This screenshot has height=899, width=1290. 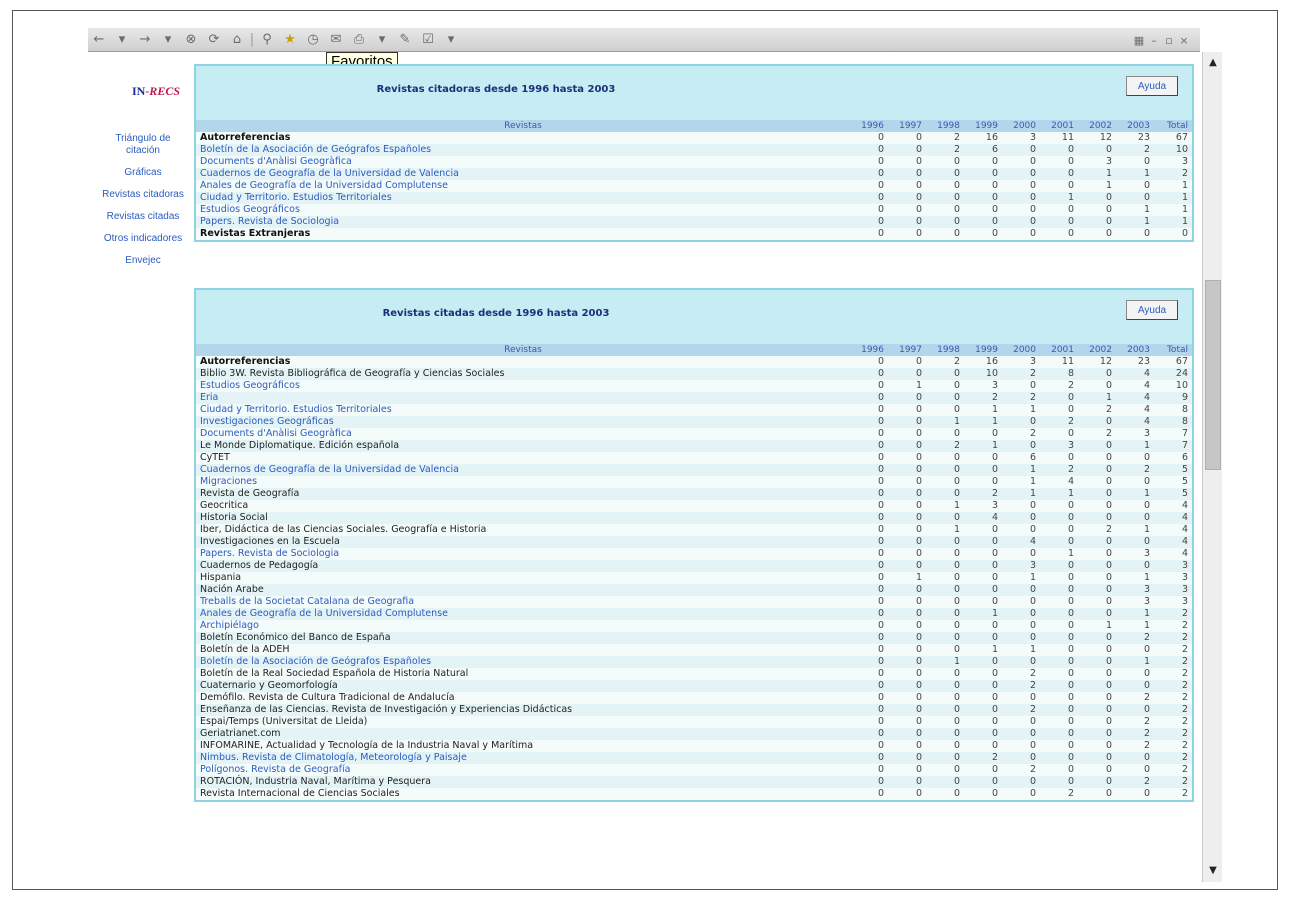 I want to click on nav-link-envejec: Envejec, so click(x=143, y=261).